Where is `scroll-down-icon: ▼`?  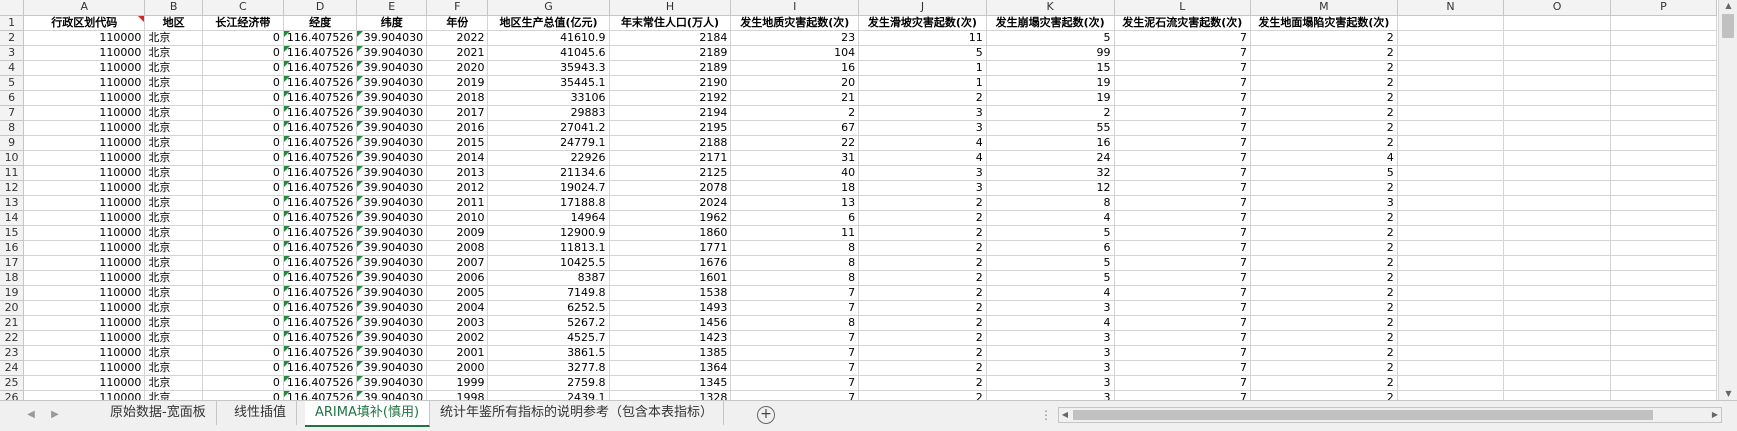 scroll-down-icon: ▼ is located at coordinates (1728, 394).